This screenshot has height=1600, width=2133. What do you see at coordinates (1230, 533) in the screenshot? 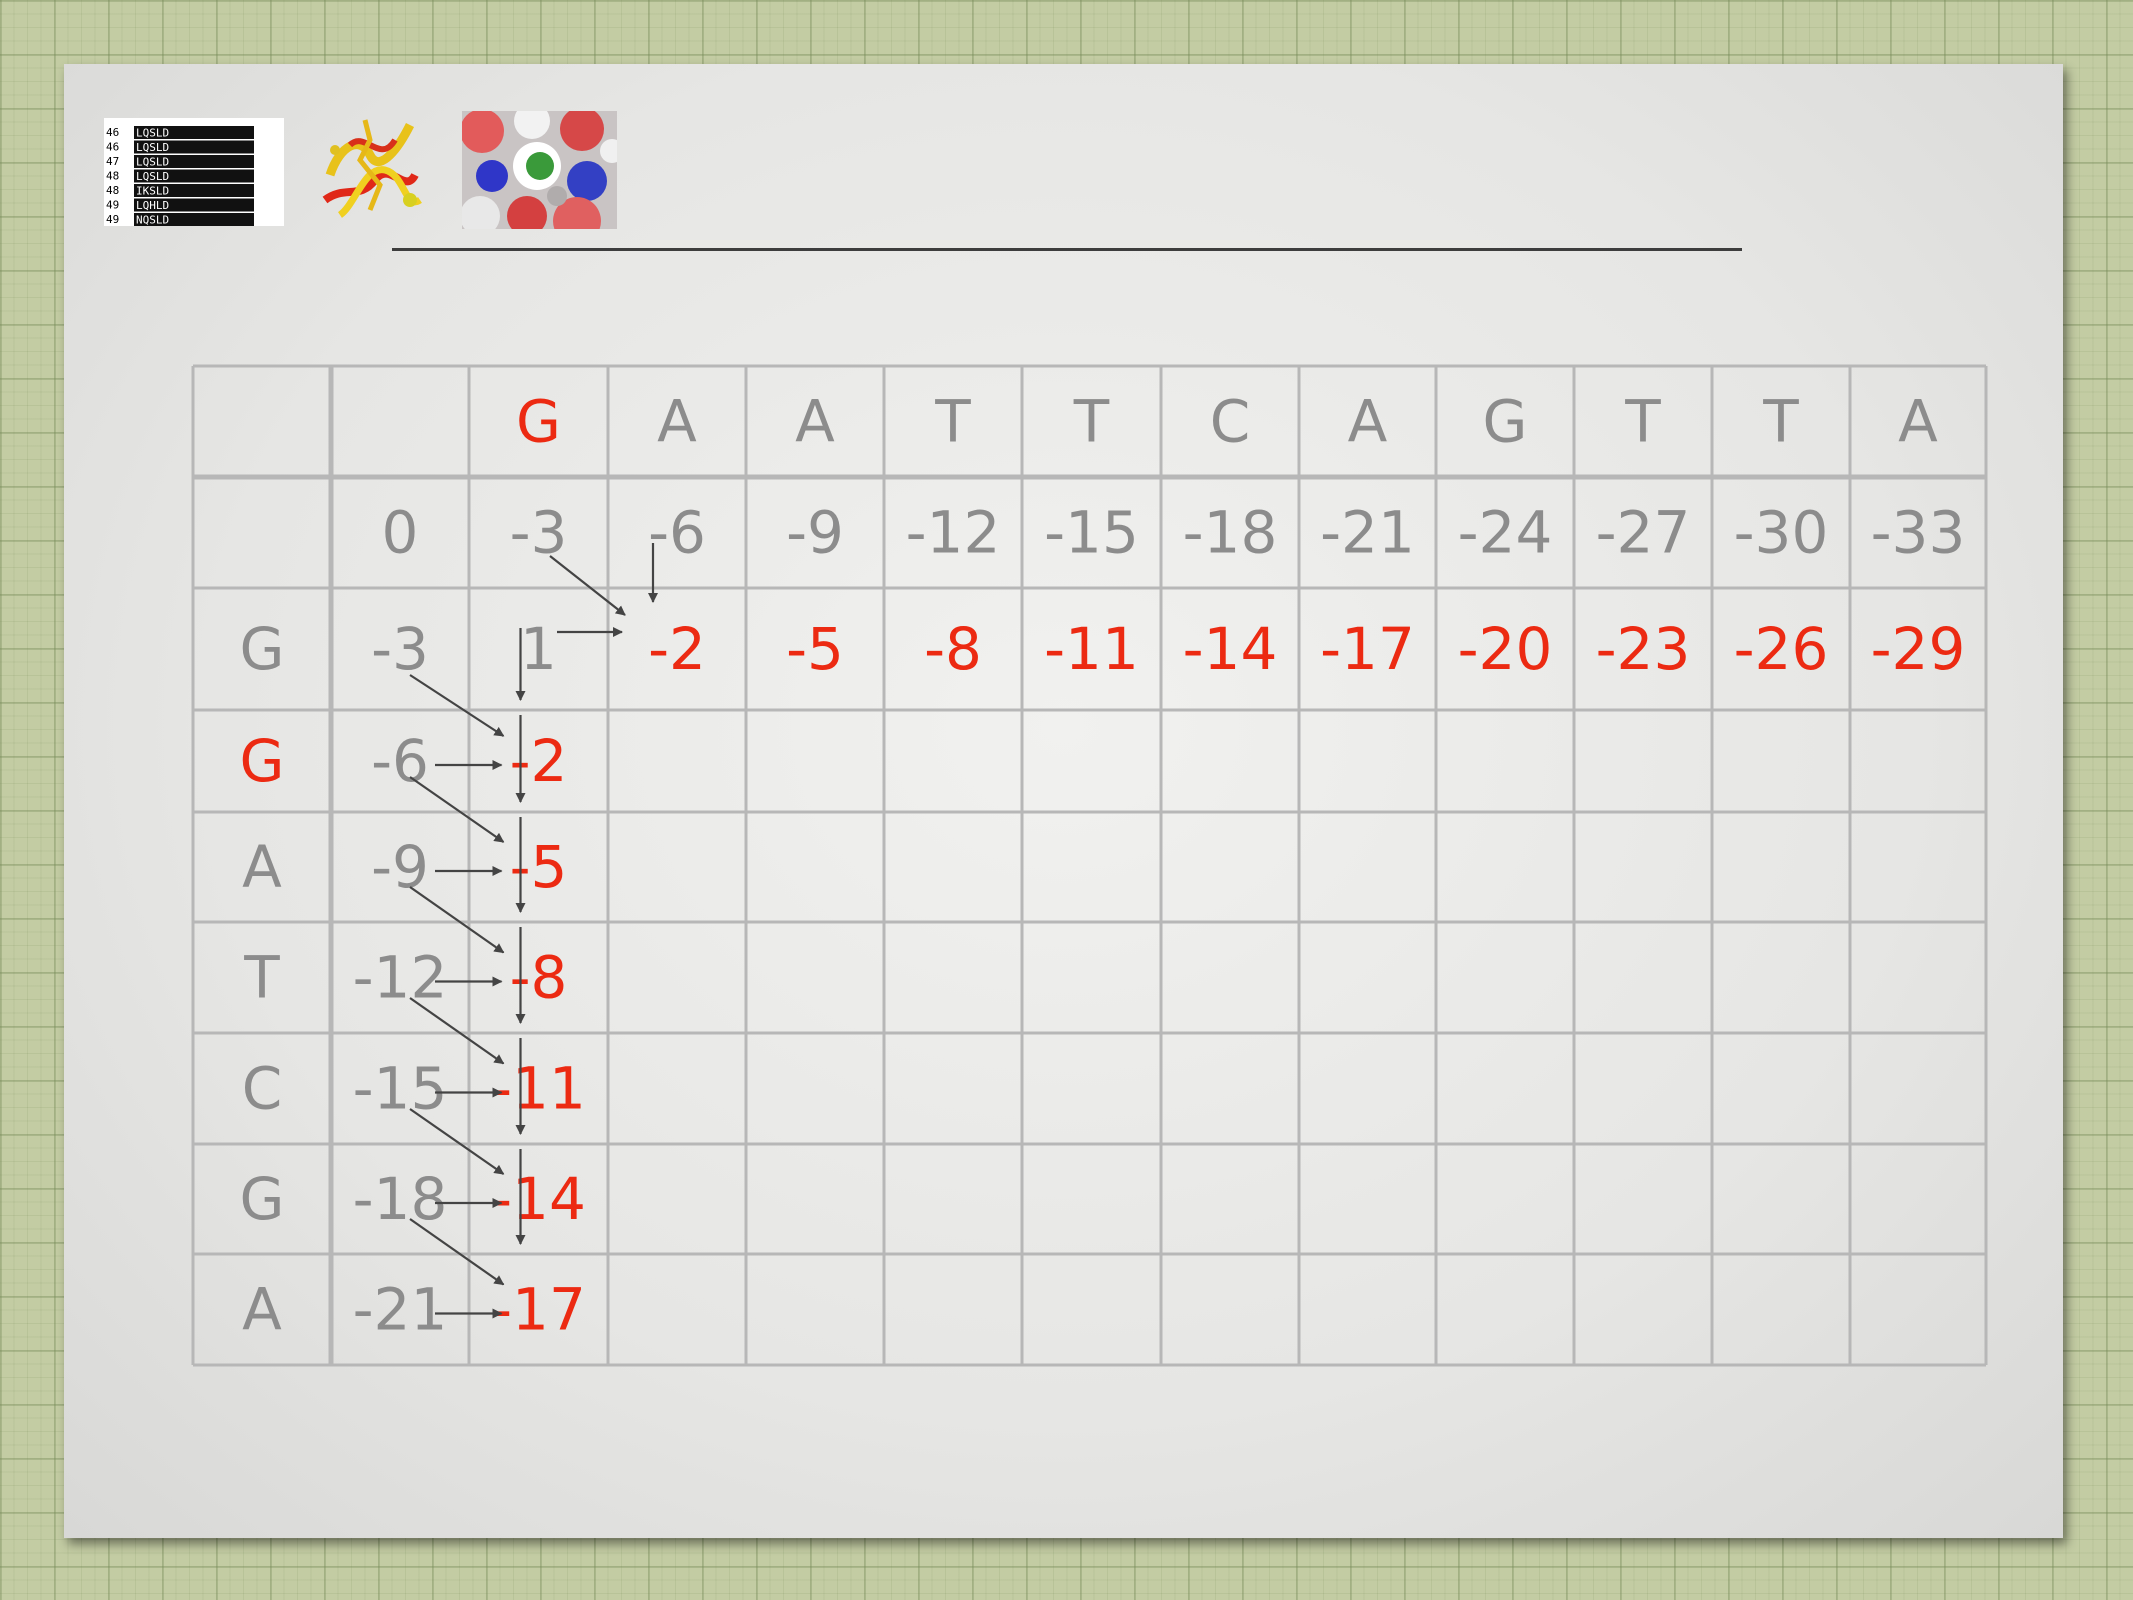
I see `init-score: -18` at bounding box center [1230, 533].